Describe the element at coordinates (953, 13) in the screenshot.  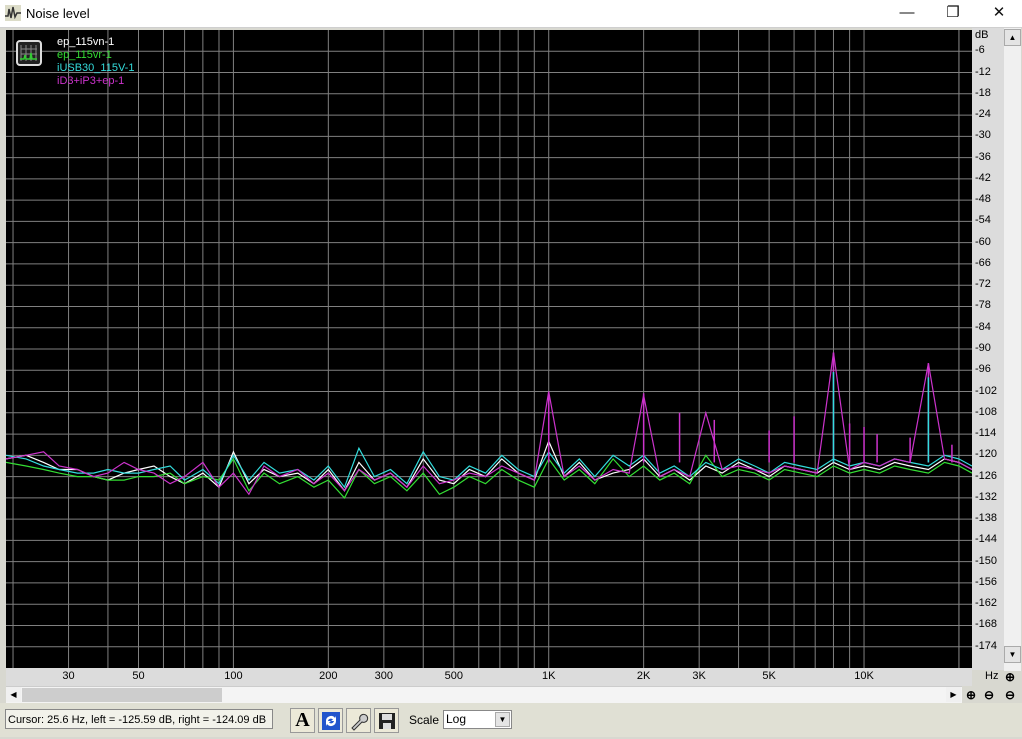
I see `restore-button: ❐` at that location.